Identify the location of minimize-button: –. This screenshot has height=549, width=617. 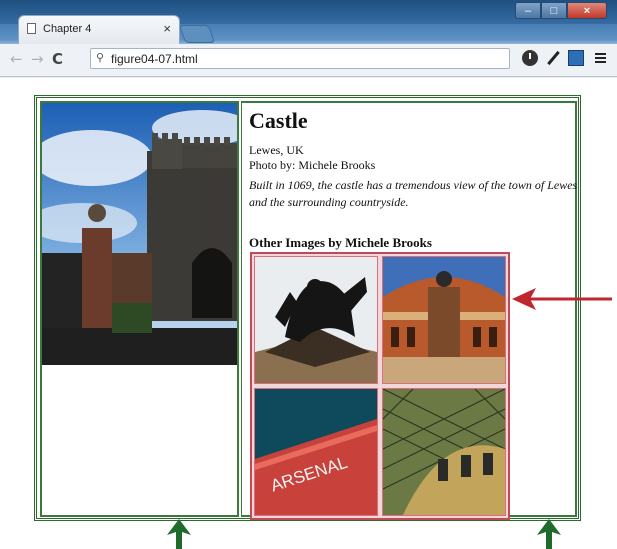
(528, 10).